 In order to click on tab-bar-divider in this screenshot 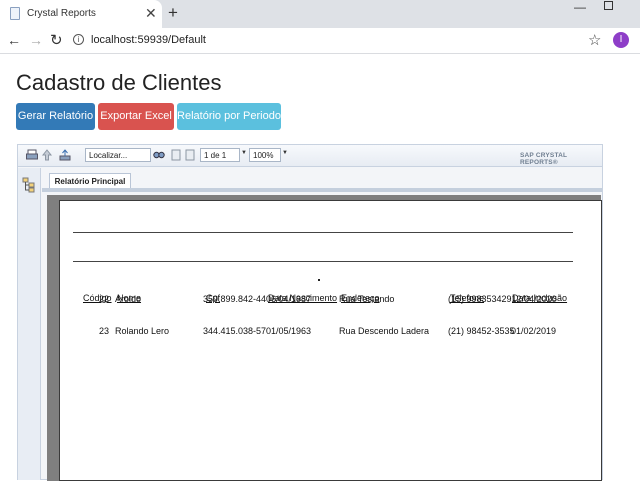, I will do `click(322, 190)`.